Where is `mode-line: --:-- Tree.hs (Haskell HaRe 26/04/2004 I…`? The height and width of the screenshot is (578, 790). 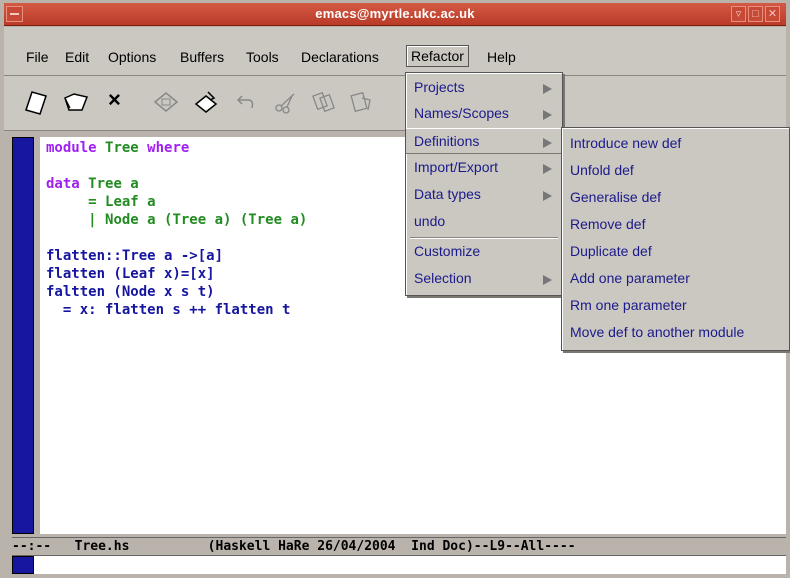 mode-line: --:-- Tree.hs (Haskell HaRe 26/04/2004 I… is located at coordinates (399, 546).